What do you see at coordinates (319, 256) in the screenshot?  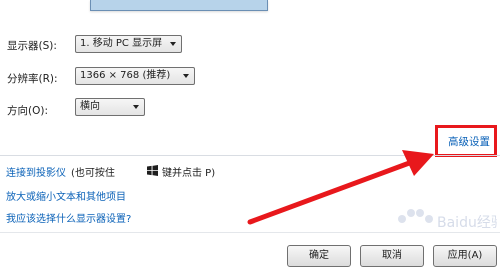 I see `ok-button: 确定` at bounding box center [319, 256].